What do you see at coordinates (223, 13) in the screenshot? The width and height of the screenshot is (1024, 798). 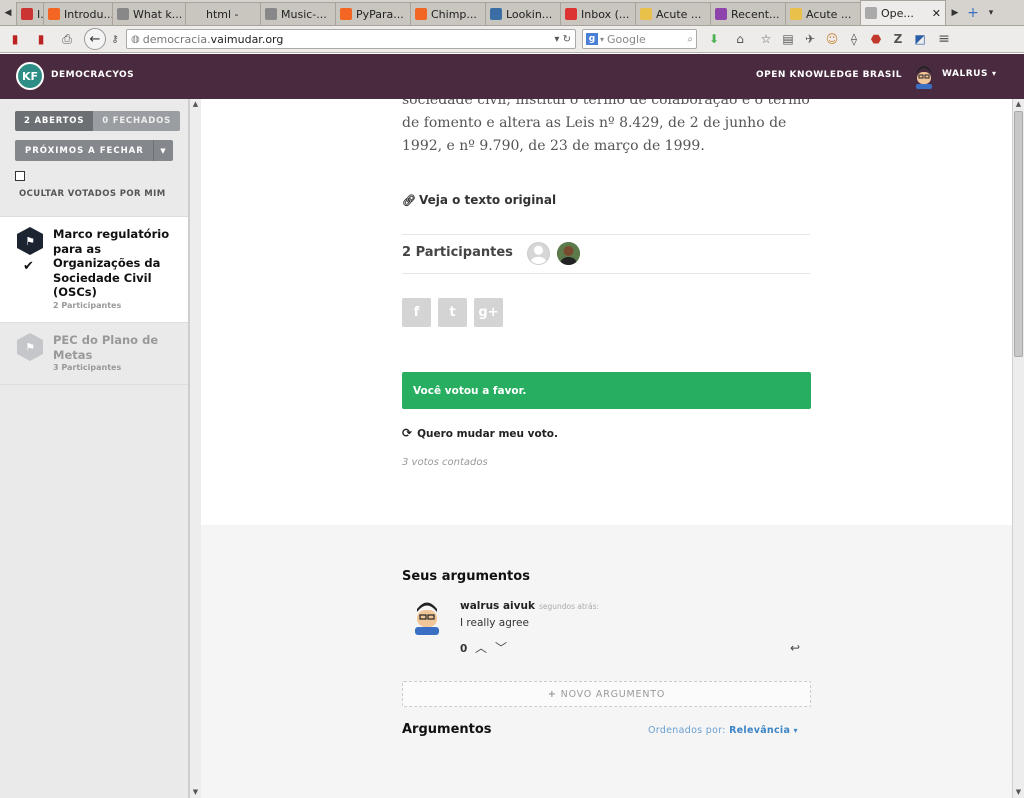 I see `browser-tab: html -` at bounding box center [223, 13].